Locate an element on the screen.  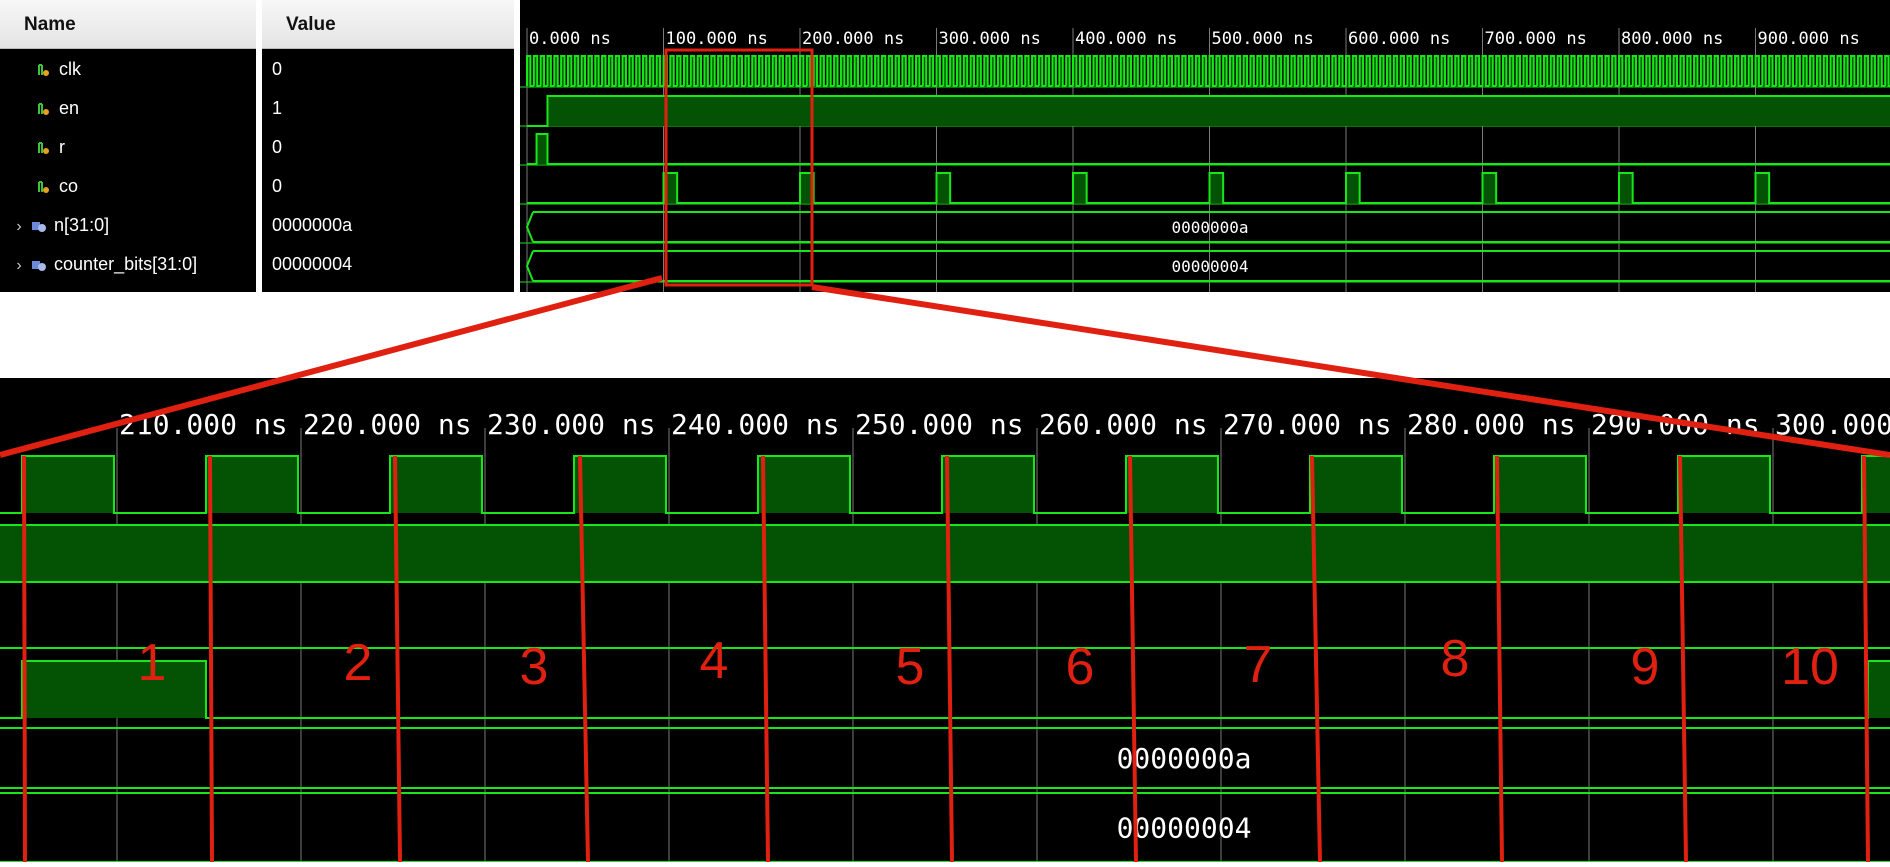
time-tick-label: 400.000 ns is located at coordinates (1126, 39).